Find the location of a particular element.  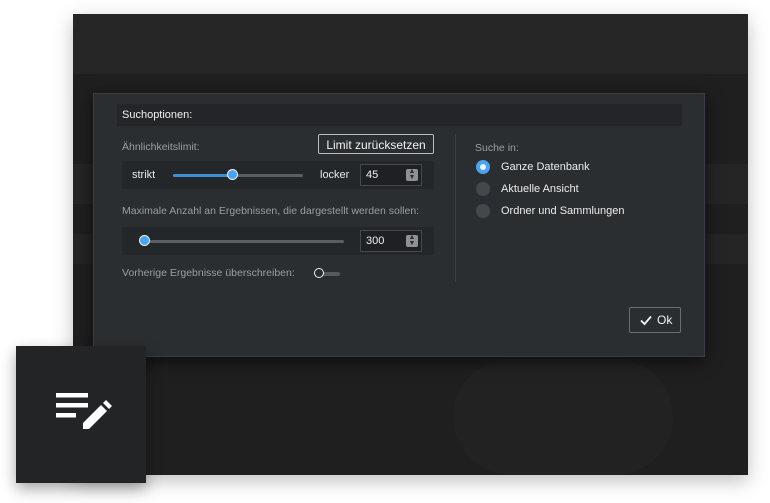

background-shape is located at coordinates (563, 417).